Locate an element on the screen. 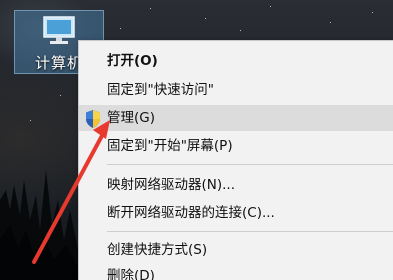 The height and width of the screenshot is (280, 393). menu-item-delete: 删除(D) is located at coordinates (236, 271).